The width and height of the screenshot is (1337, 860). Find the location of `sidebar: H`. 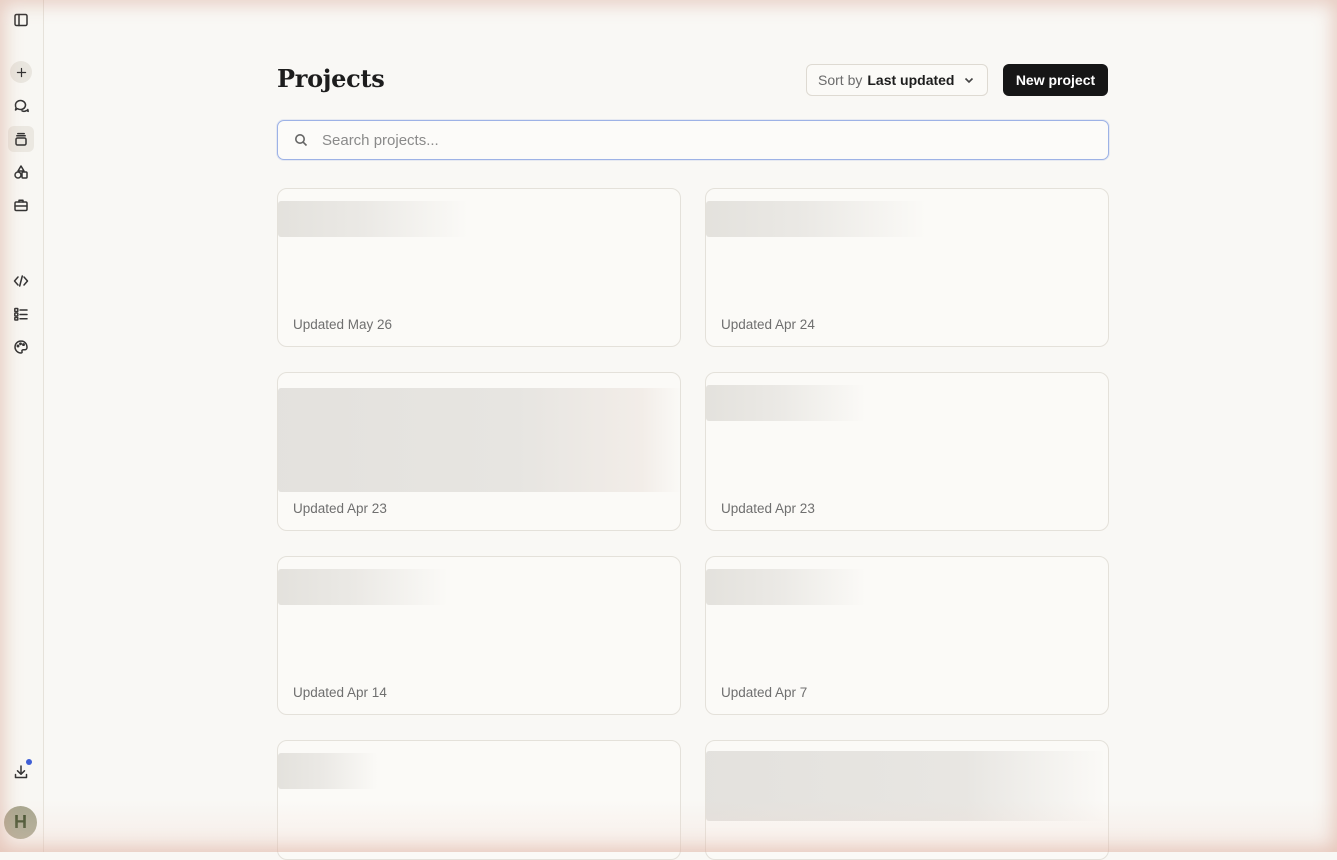

sidebar: H is located at coordinates (22, 426).